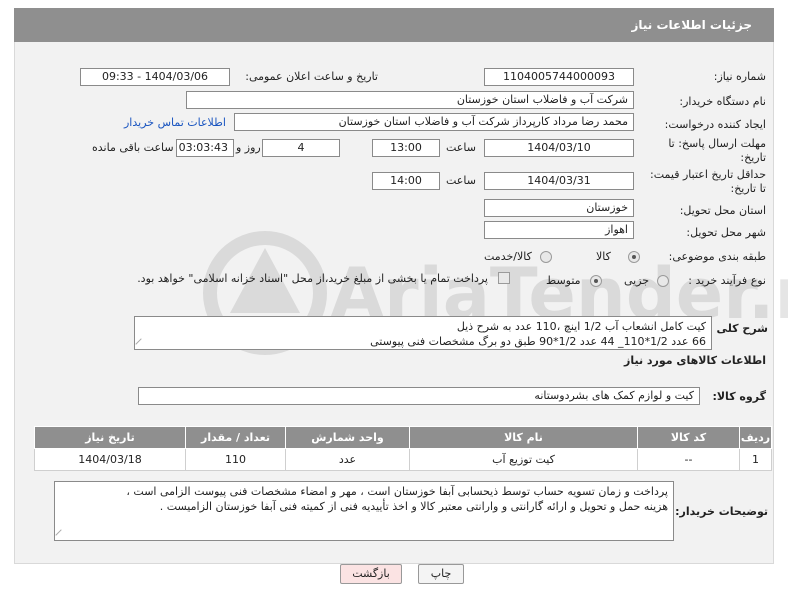  Describe the element at coordinates (301, 148) in the screenshot. I see `days-field: 4` at that location.